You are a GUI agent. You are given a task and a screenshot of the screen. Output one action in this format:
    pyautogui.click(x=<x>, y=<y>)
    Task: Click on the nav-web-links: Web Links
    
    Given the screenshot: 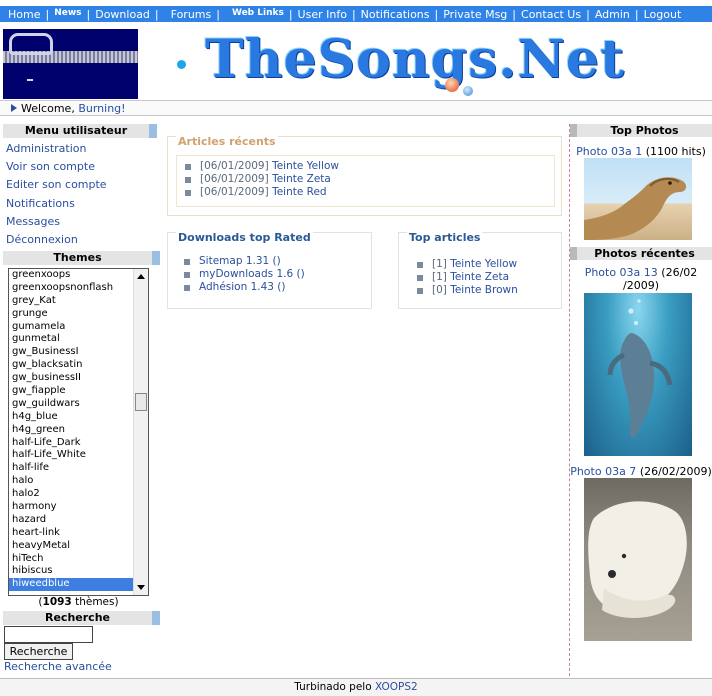 What is the action you would take?
    pyautogui.click(x=254, y=13)
    